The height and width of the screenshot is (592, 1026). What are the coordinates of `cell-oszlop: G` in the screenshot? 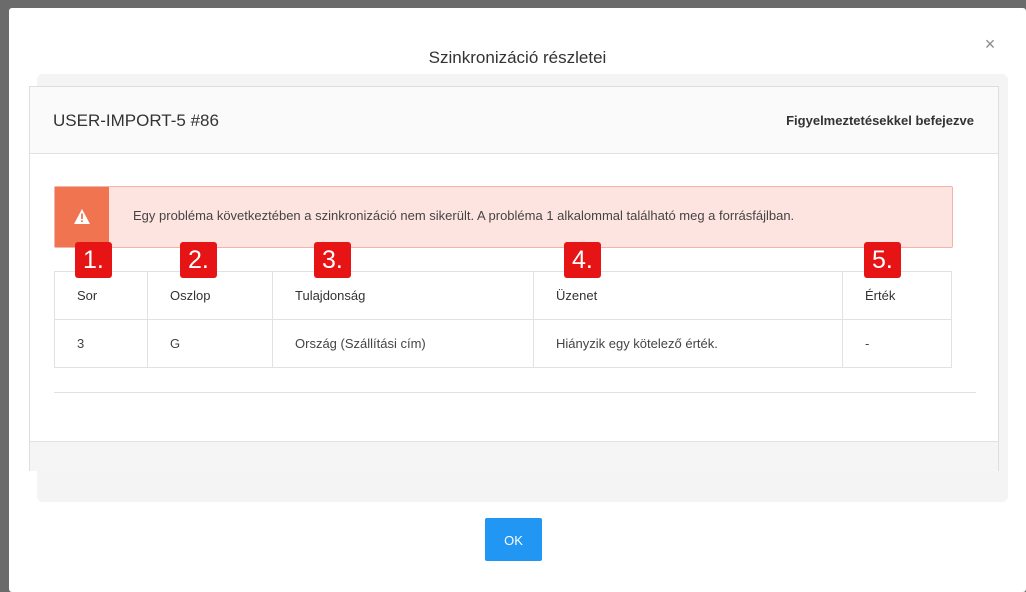 It's located at (210, 343).